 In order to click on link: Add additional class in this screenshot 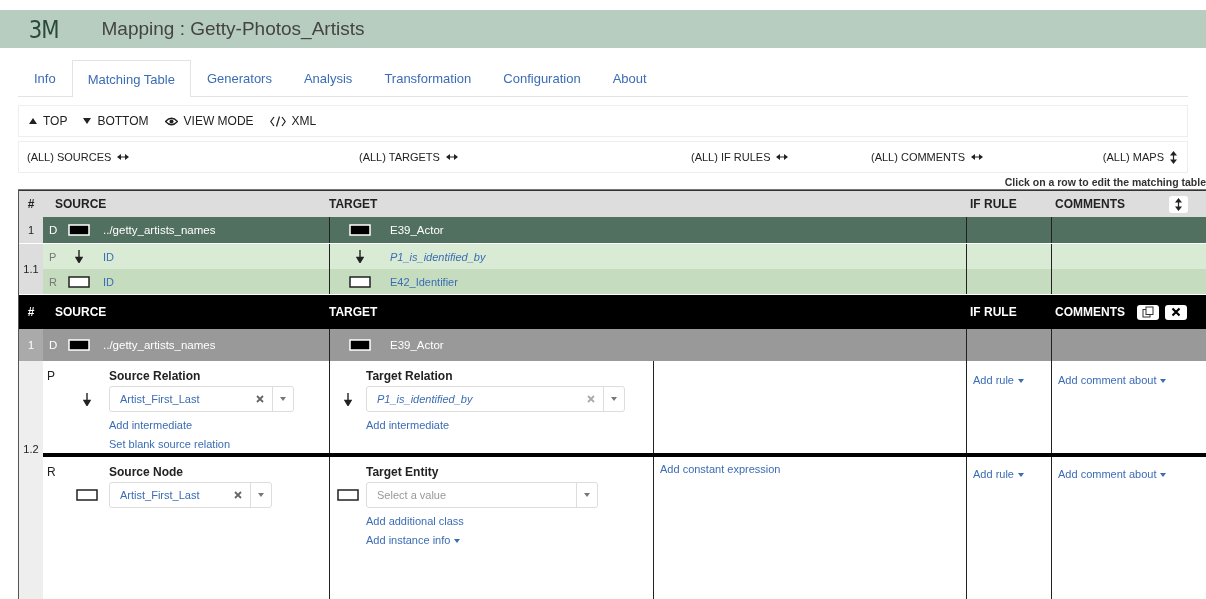, I will do `click(415, 521)`.